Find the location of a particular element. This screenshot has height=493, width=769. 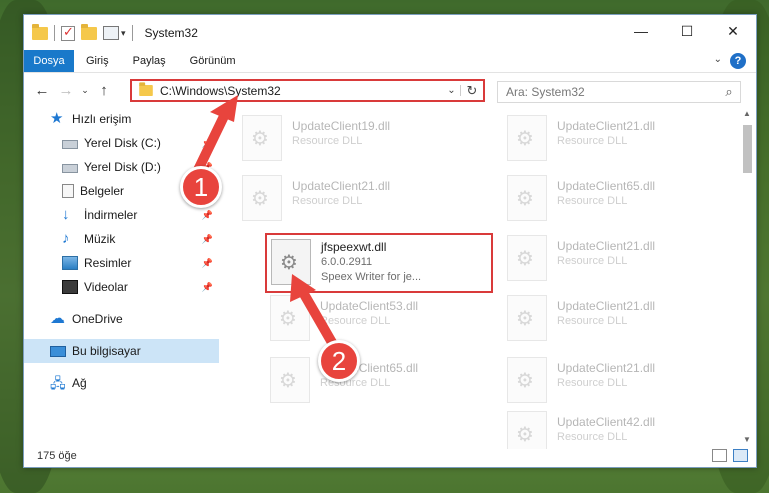

chevron-down-icon: ⌄ is located at coordinates (452, 90).